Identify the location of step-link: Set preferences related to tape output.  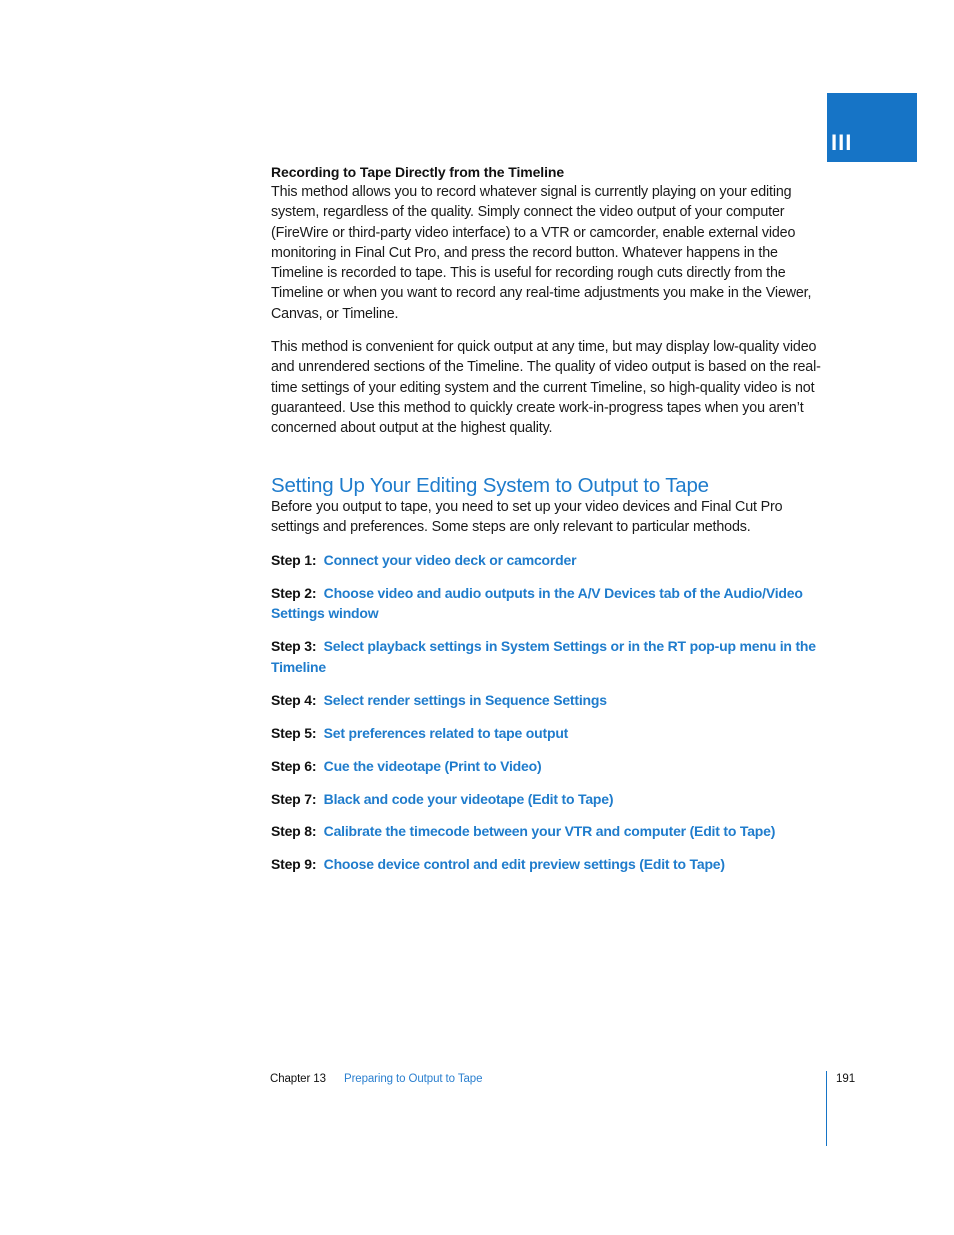
(446, 733).